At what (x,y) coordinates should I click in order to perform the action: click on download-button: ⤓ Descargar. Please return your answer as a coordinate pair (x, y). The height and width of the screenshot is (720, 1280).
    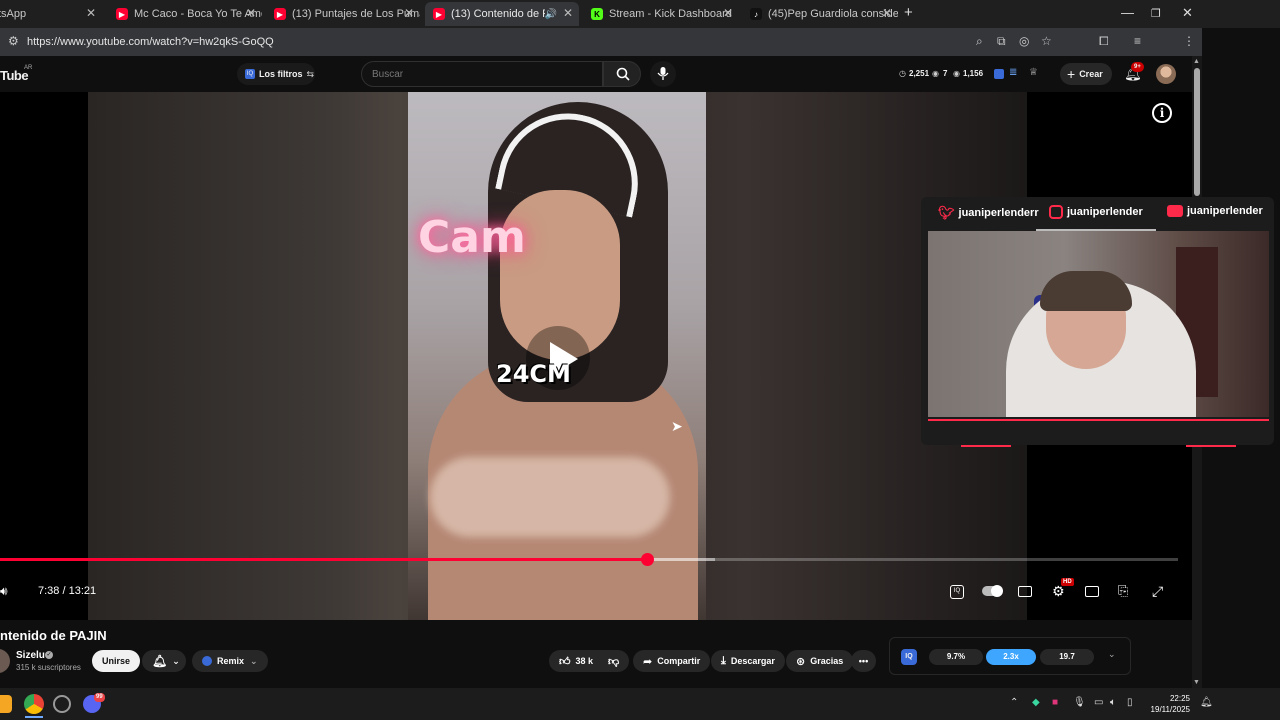
    Looking at the image, I should click on (748, 661).